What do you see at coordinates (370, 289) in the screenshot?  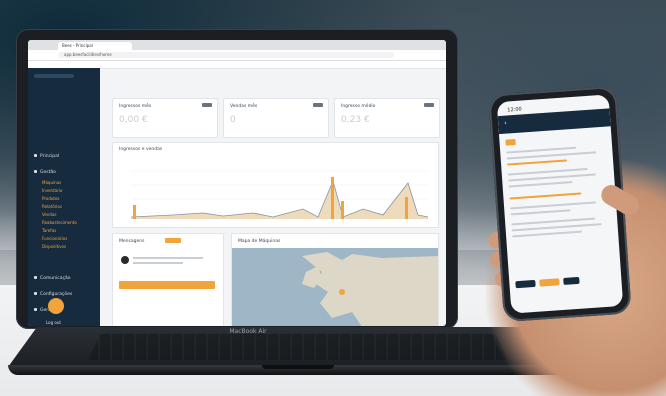 I see `land-shape` at bounding box center [370, 289].